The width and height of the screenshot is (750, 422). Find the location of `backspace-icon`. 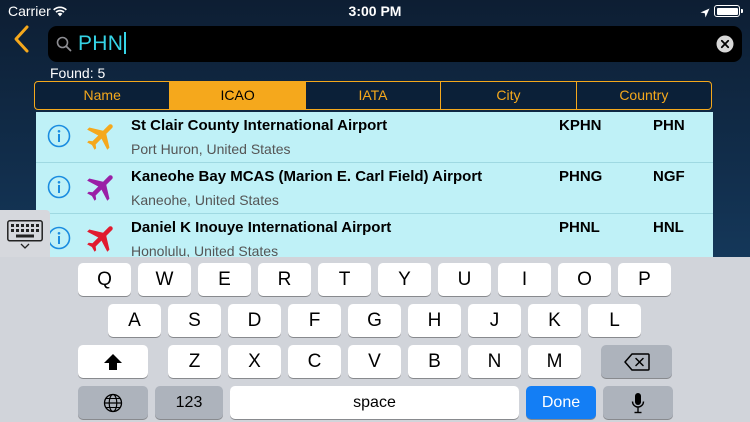

backspace-icon is located at coordinates (636, 361).